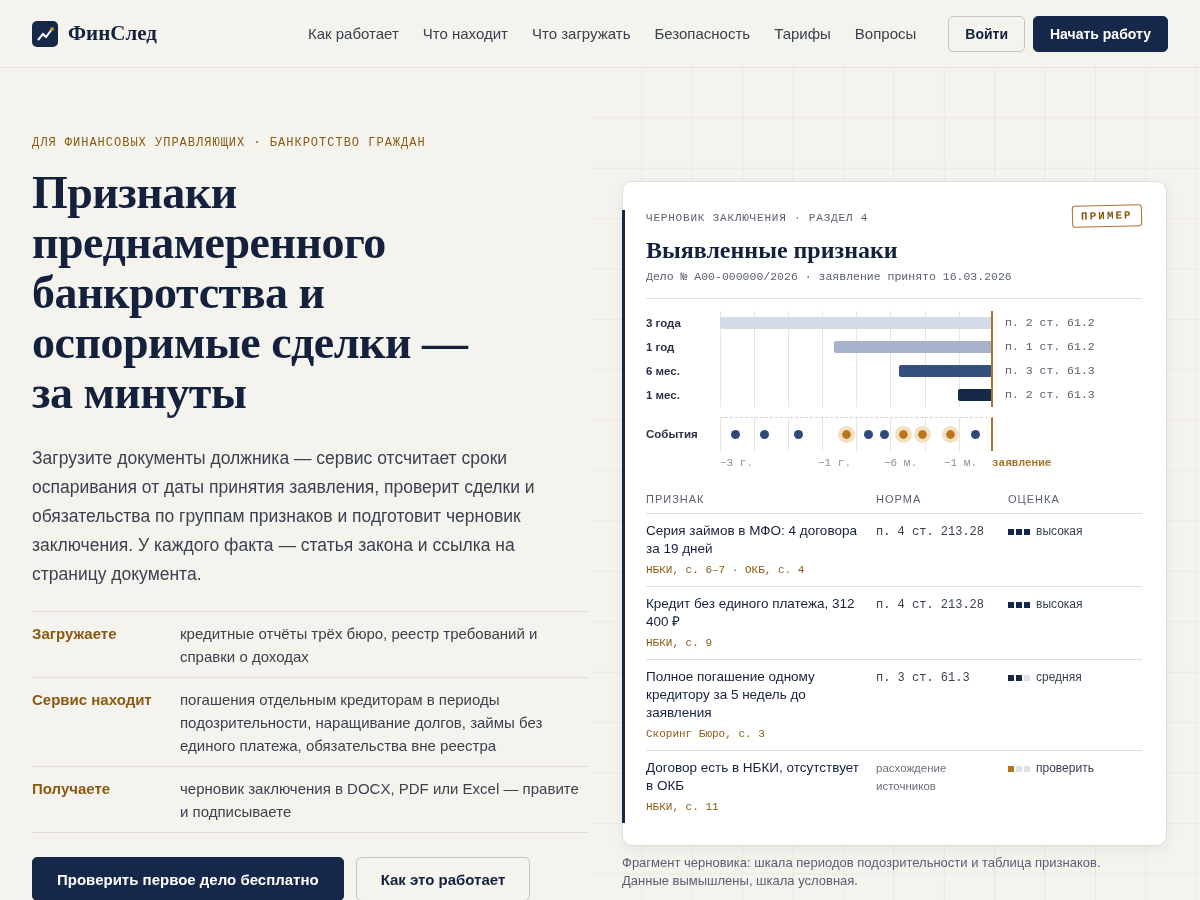  What do you see at coordinates (1065, 768) in the screenshot?
I see `rating-label: проверить` at bounding box center [1065, 768].